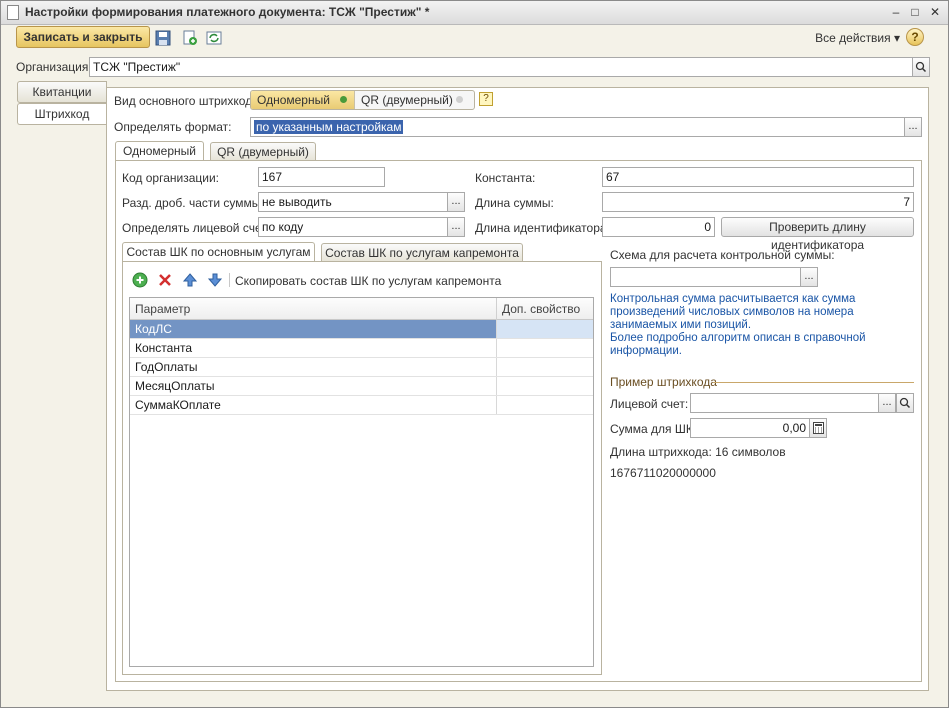 The width and height of the screenshot is (949, 708). I want to click on example-sum-field: 0,00, so click(758, 428).